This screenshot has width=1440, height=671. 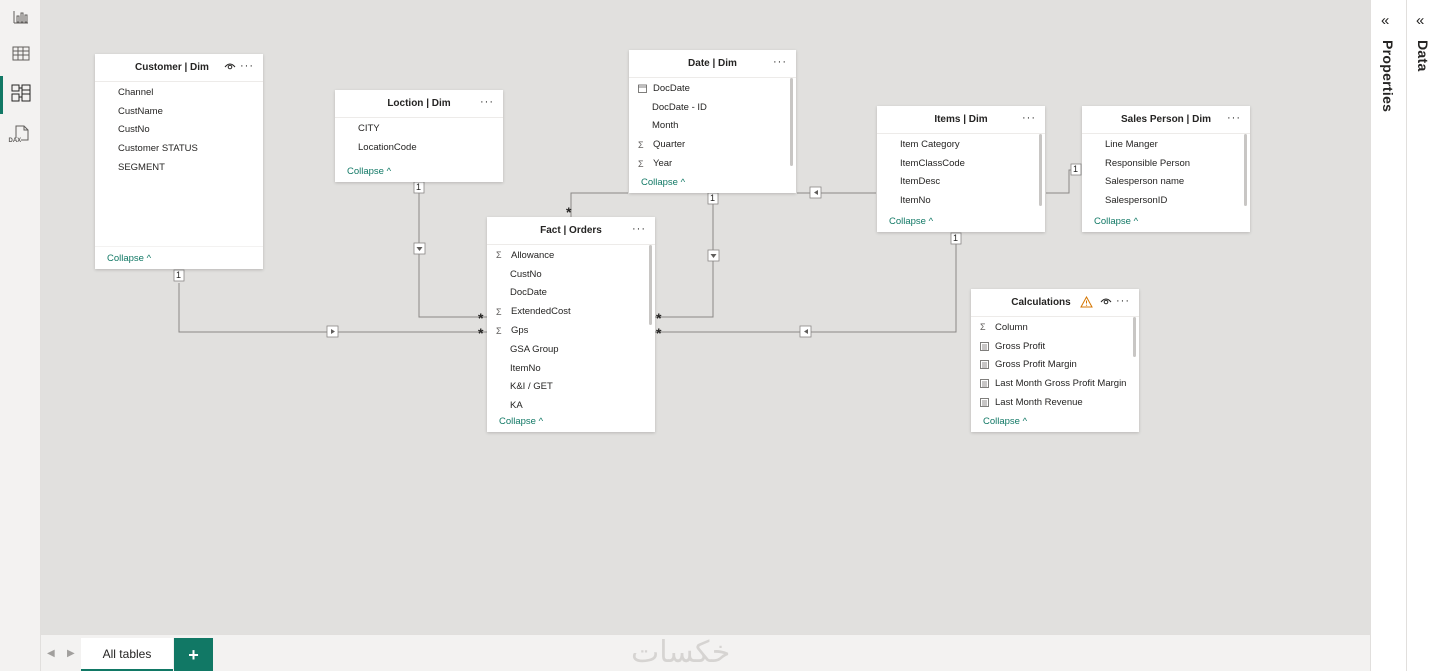 I want to click on table-header: Date | Dim ···, so click(x=712, y=64).